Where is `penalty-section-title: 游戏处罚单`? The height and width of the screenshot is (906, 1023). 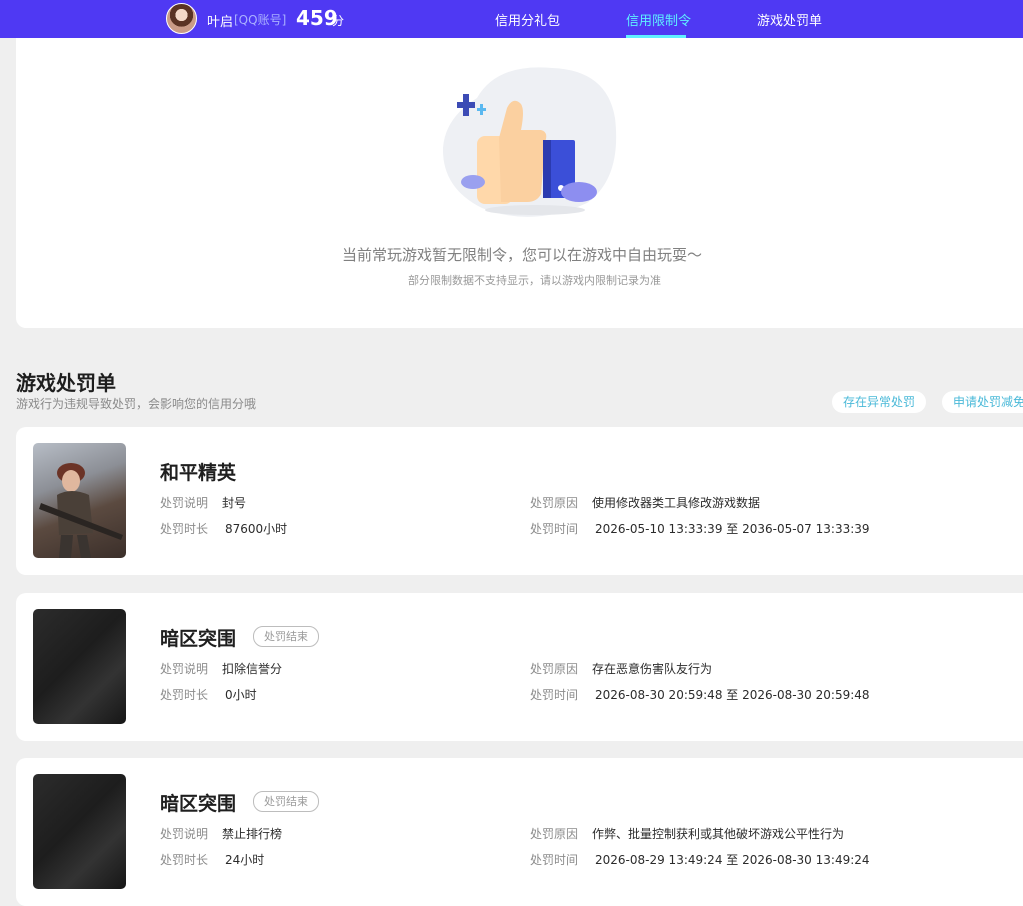
penalty-section-title: 游戏处罚单 is located at coordinates (66, 383).